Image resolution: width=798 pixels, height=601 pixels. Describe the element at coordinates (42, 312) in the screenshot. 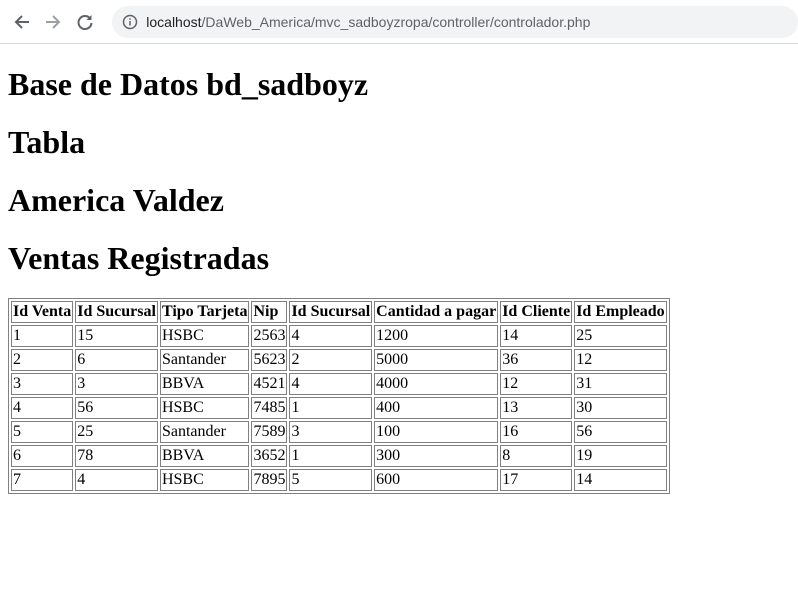

I see `column-header: Id Venta` at that location.